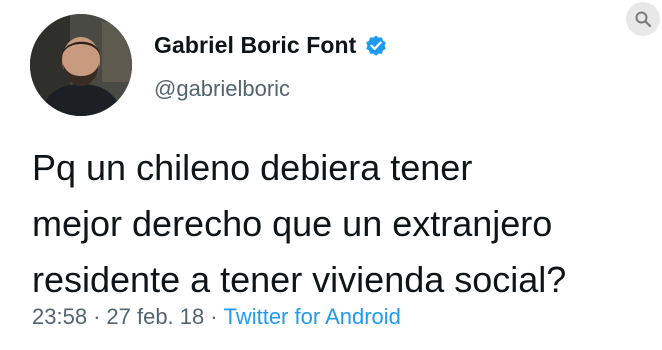  What do you see at coordinates (643, 19) in the screenshot?
I see `image-search-icon` at bounding box center [643, 19].